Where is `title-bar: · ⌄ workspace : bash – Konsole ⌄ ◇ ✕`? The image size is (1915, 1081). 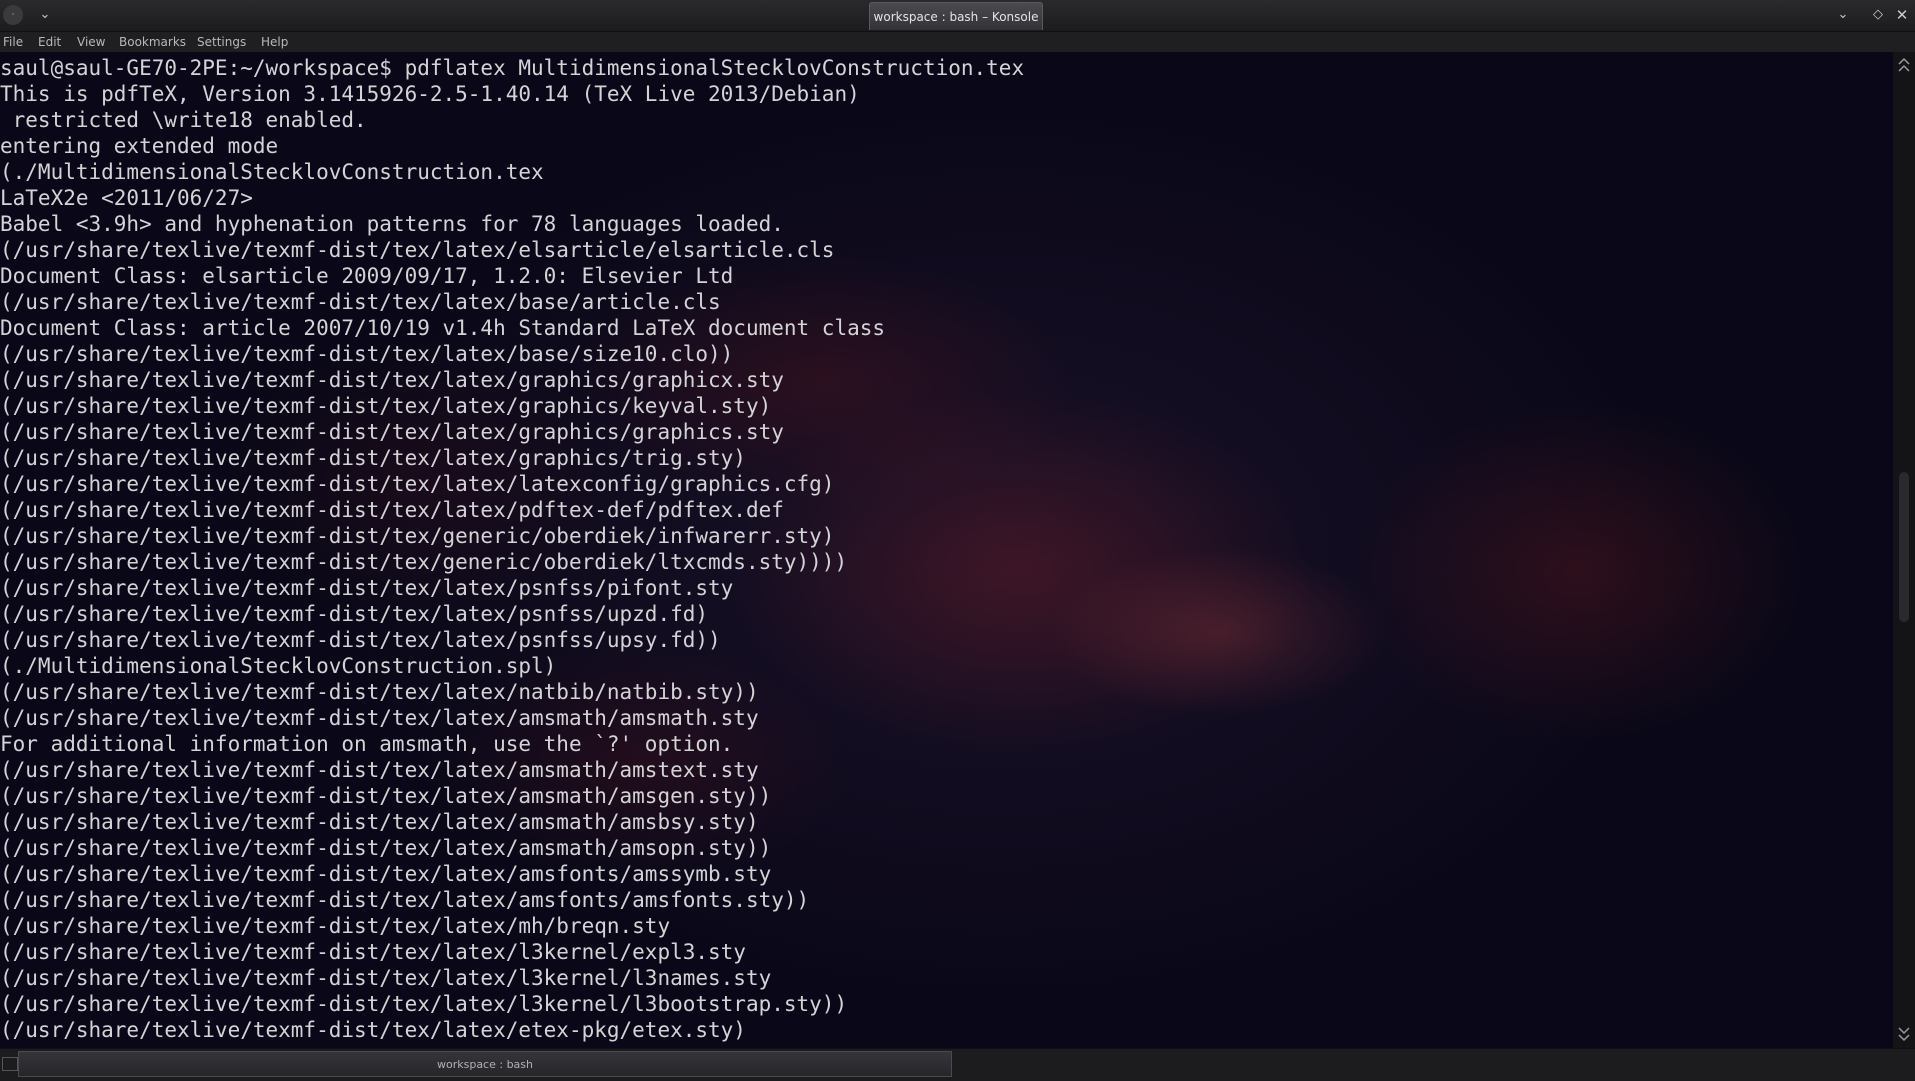 title-bar: · ⌄ workspace : bash – Konsole ⌄ ◇ ✕ is located at coordinates (957, 16).